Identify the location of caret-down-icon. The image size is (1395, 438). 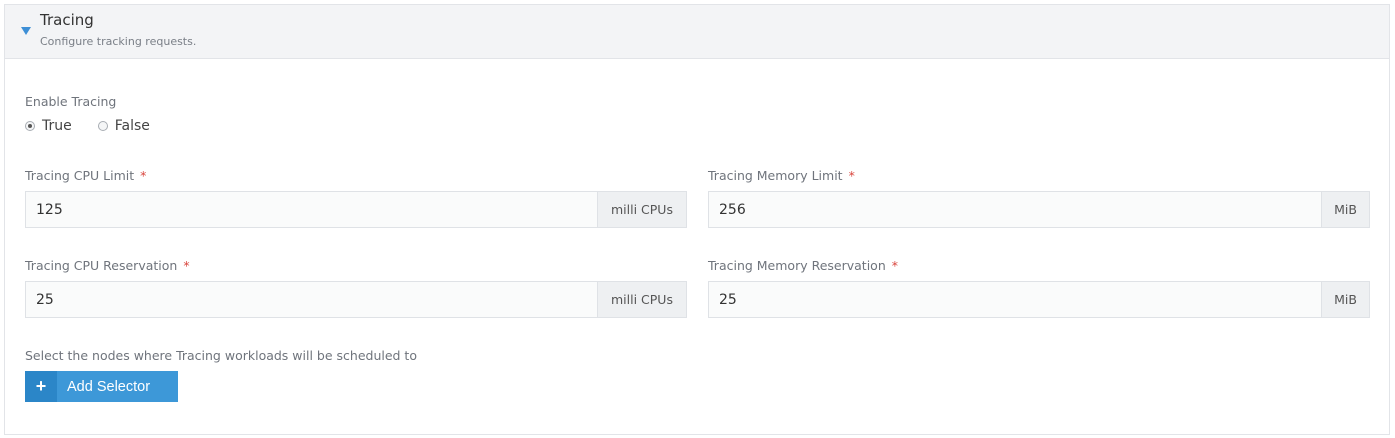
(26, 31).